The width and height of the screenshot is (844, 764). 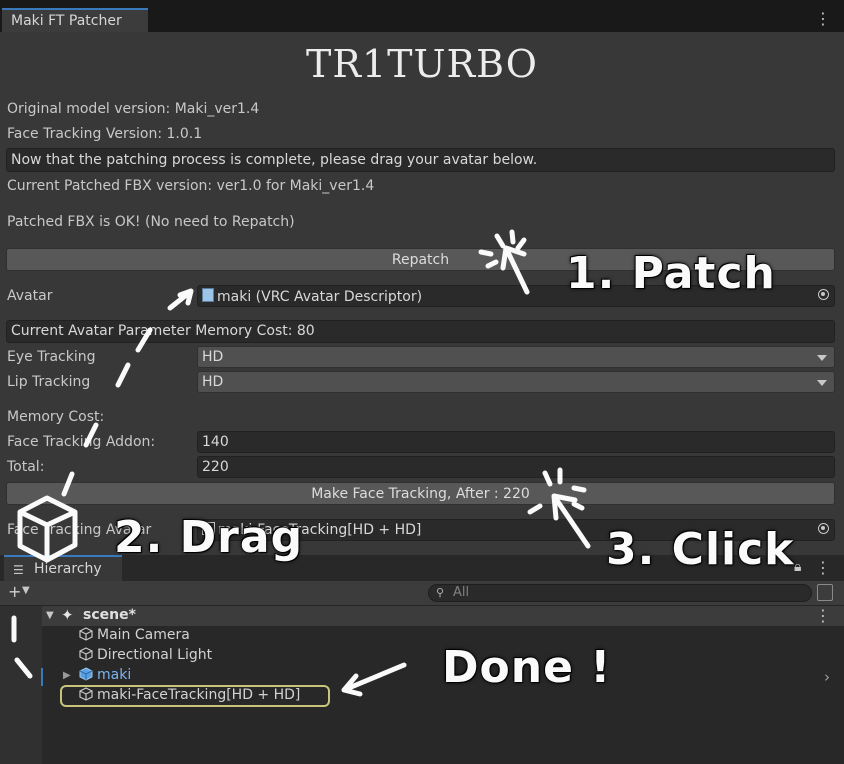 I want to click on done-arrow-icon, so click(x=374, y=679).